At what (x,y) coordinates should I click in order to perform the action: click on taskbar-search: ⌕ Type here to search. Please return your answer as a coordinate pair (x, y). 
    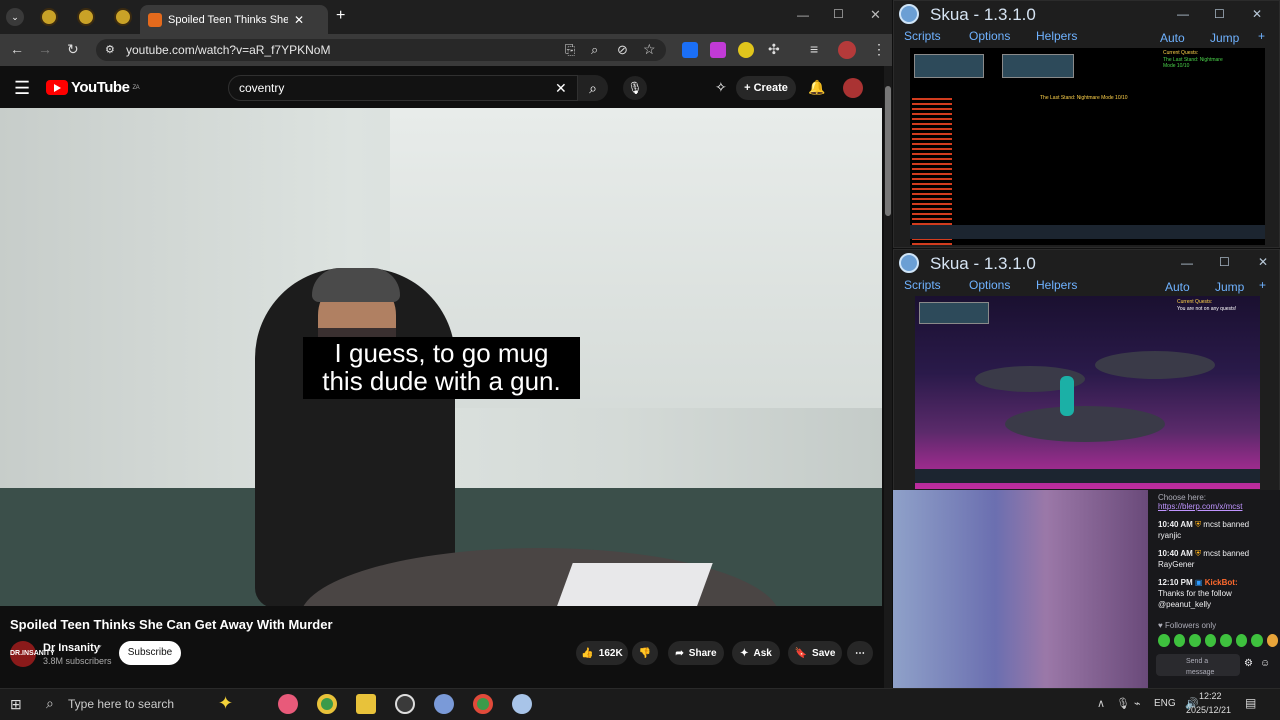
    Looking at the image, I should click on (123, 704).